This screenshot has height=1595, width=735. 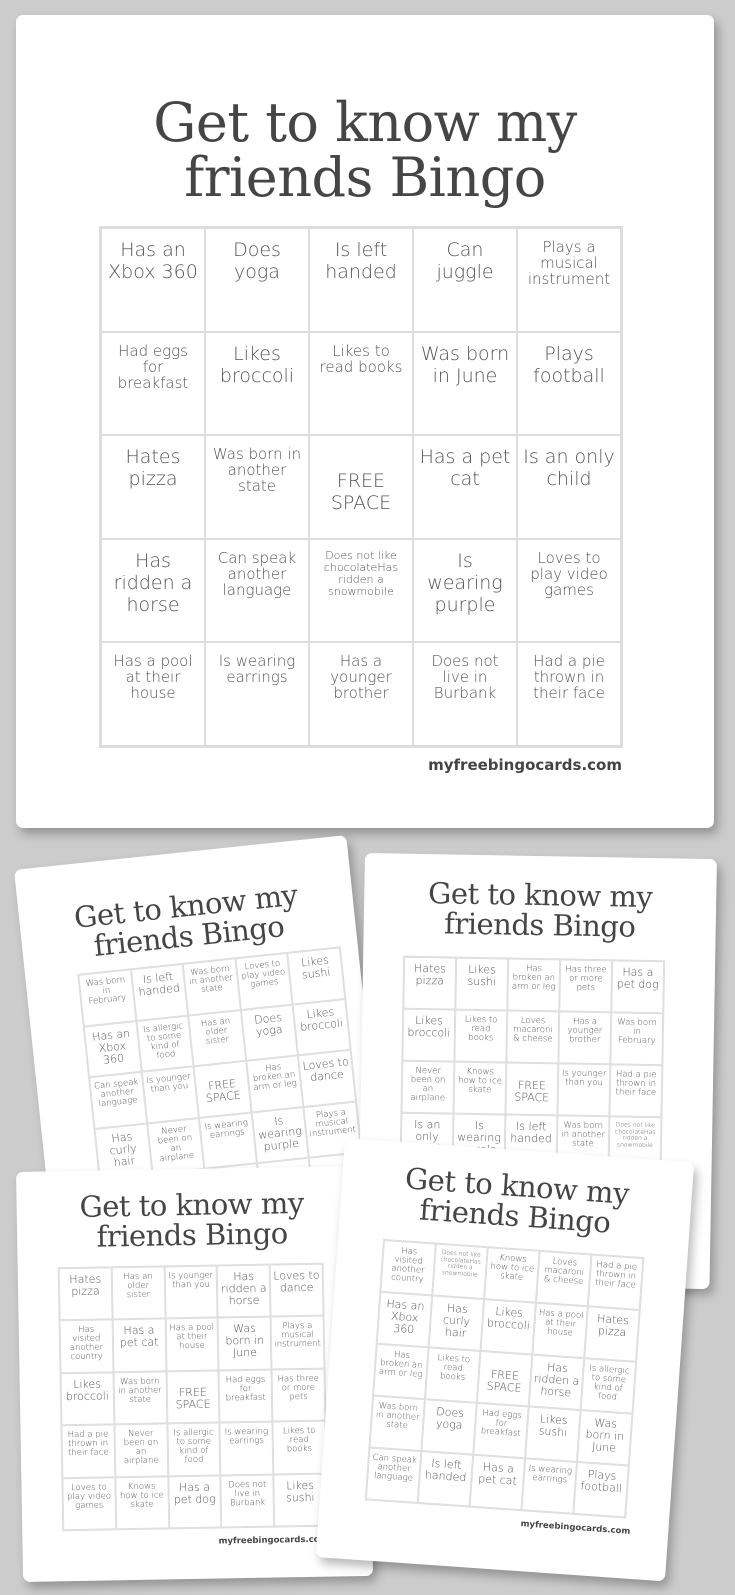 I want to click on cell-text: Does yoga, so click(x=257, y=261).